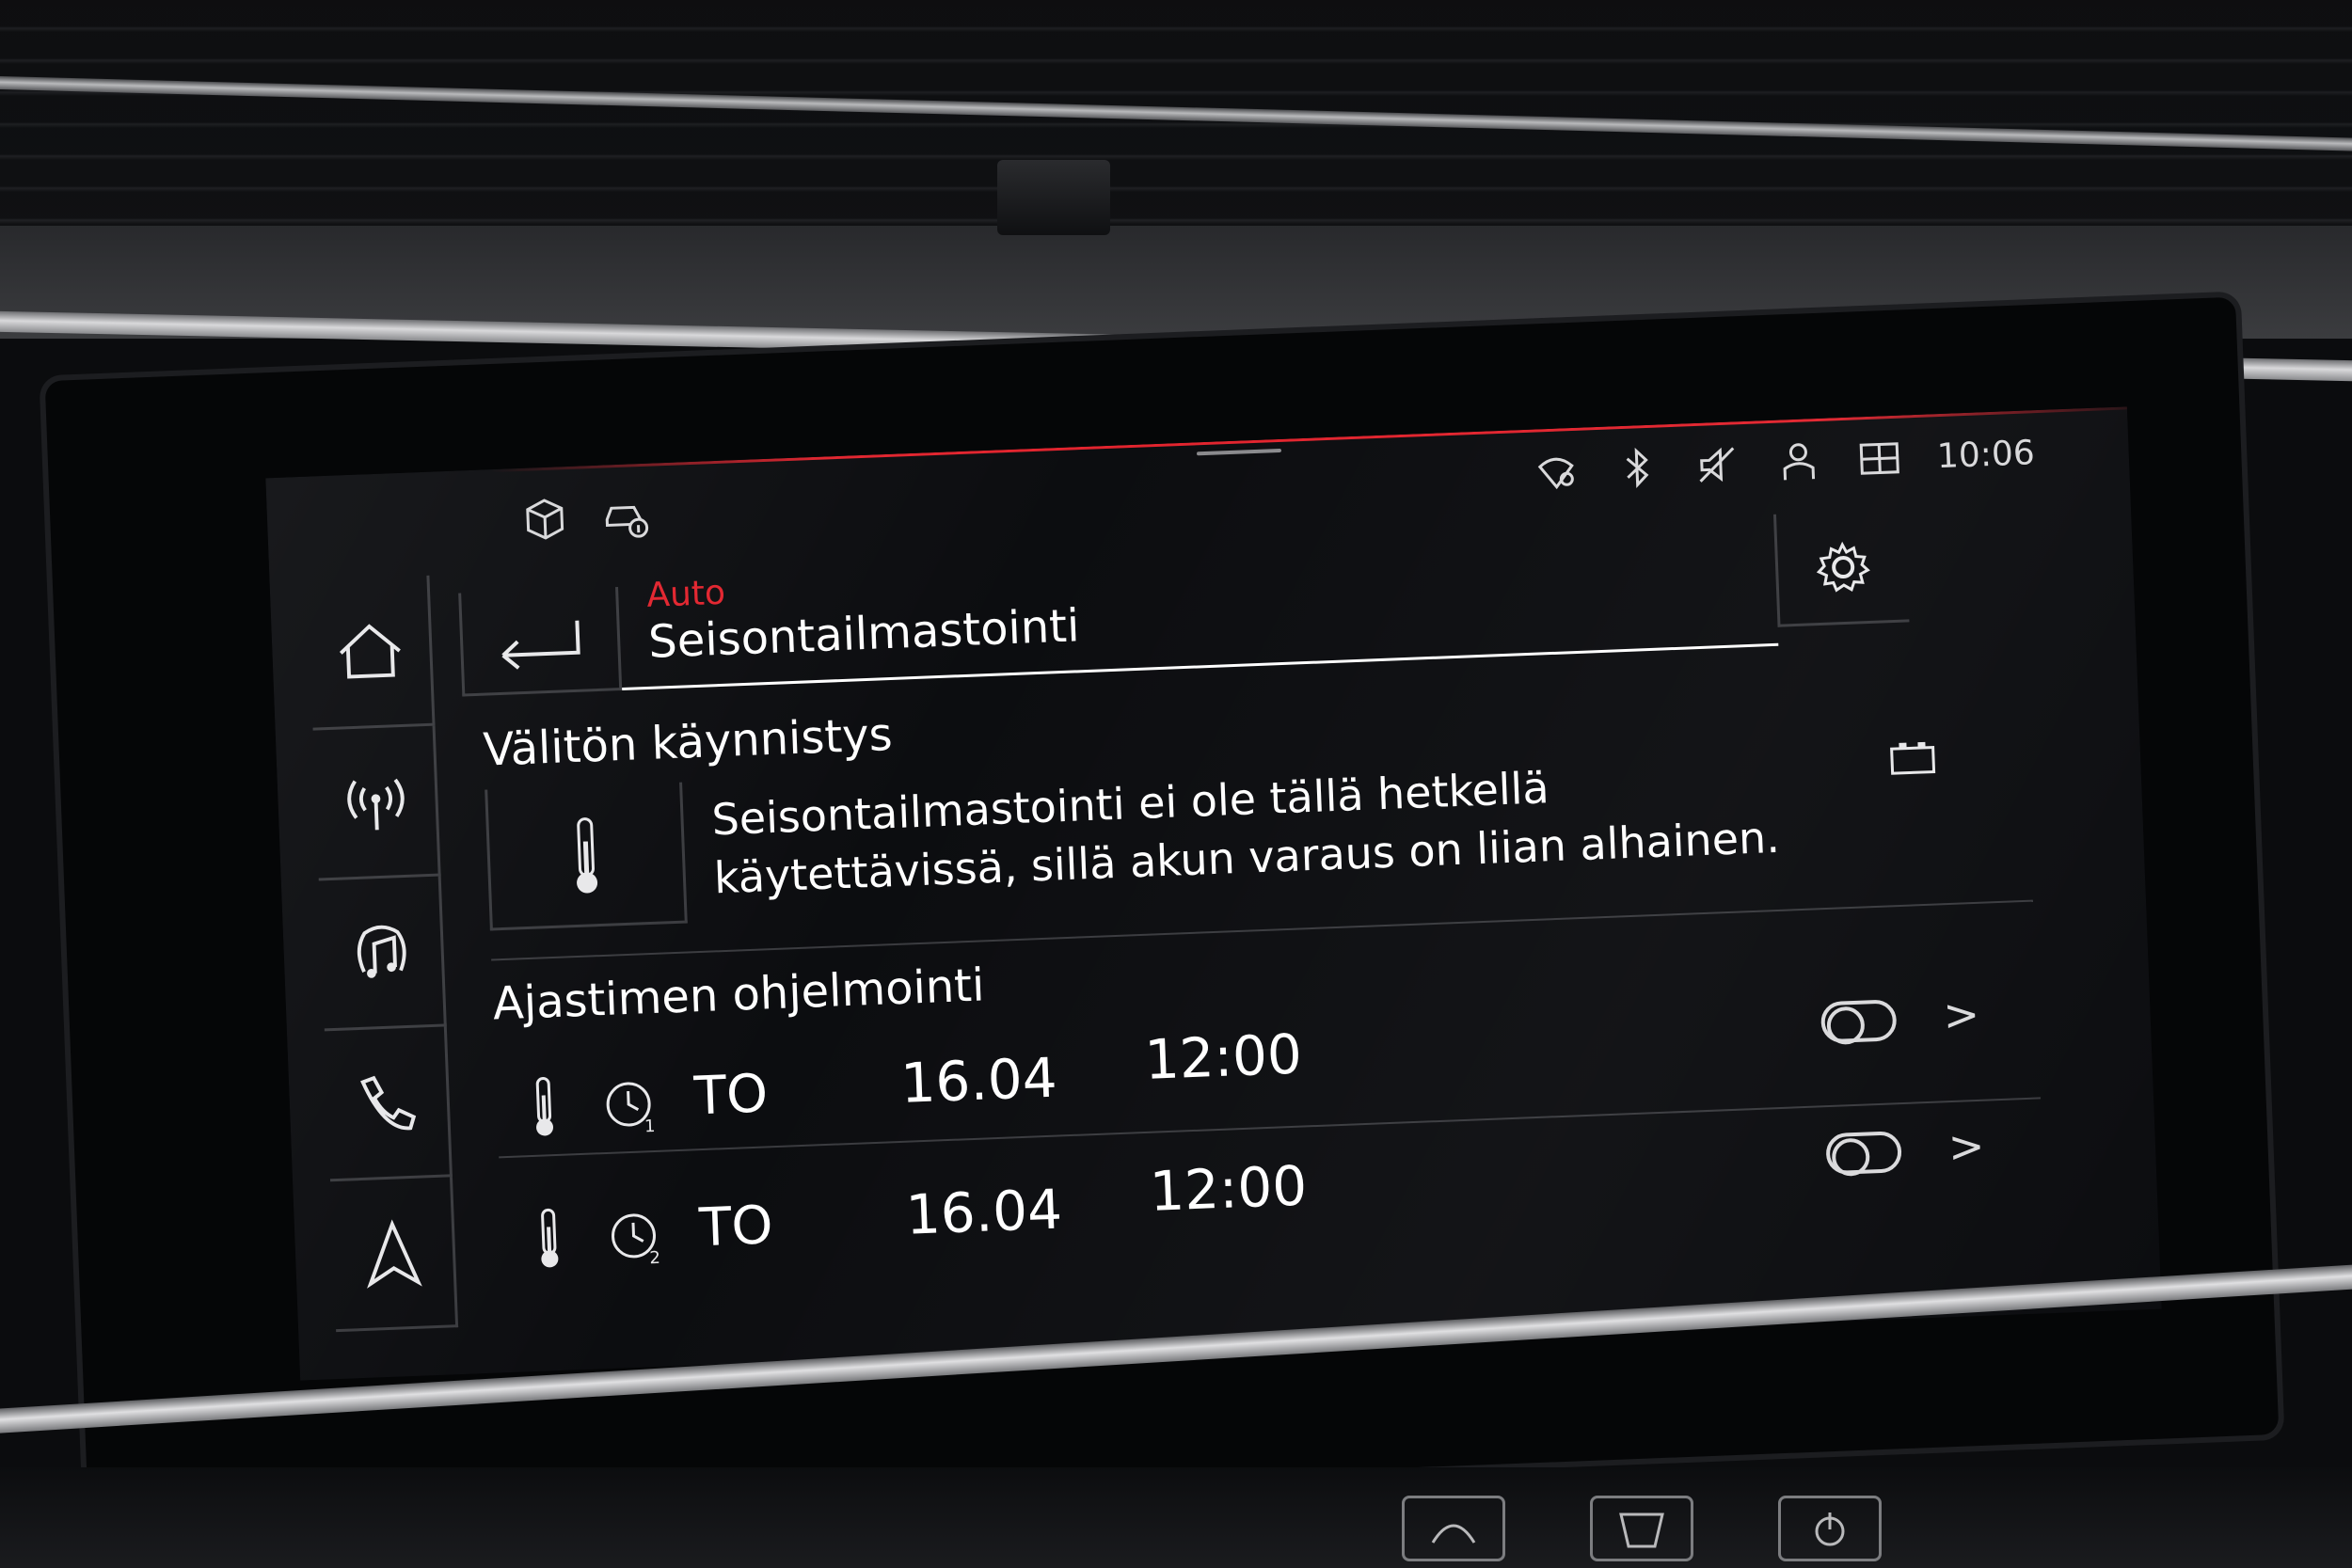 This screenshot has height=1568, width=2352. Describe the element at coordinates (1986, 454) in the screenshot. I see `clock: 10:06` at that location.